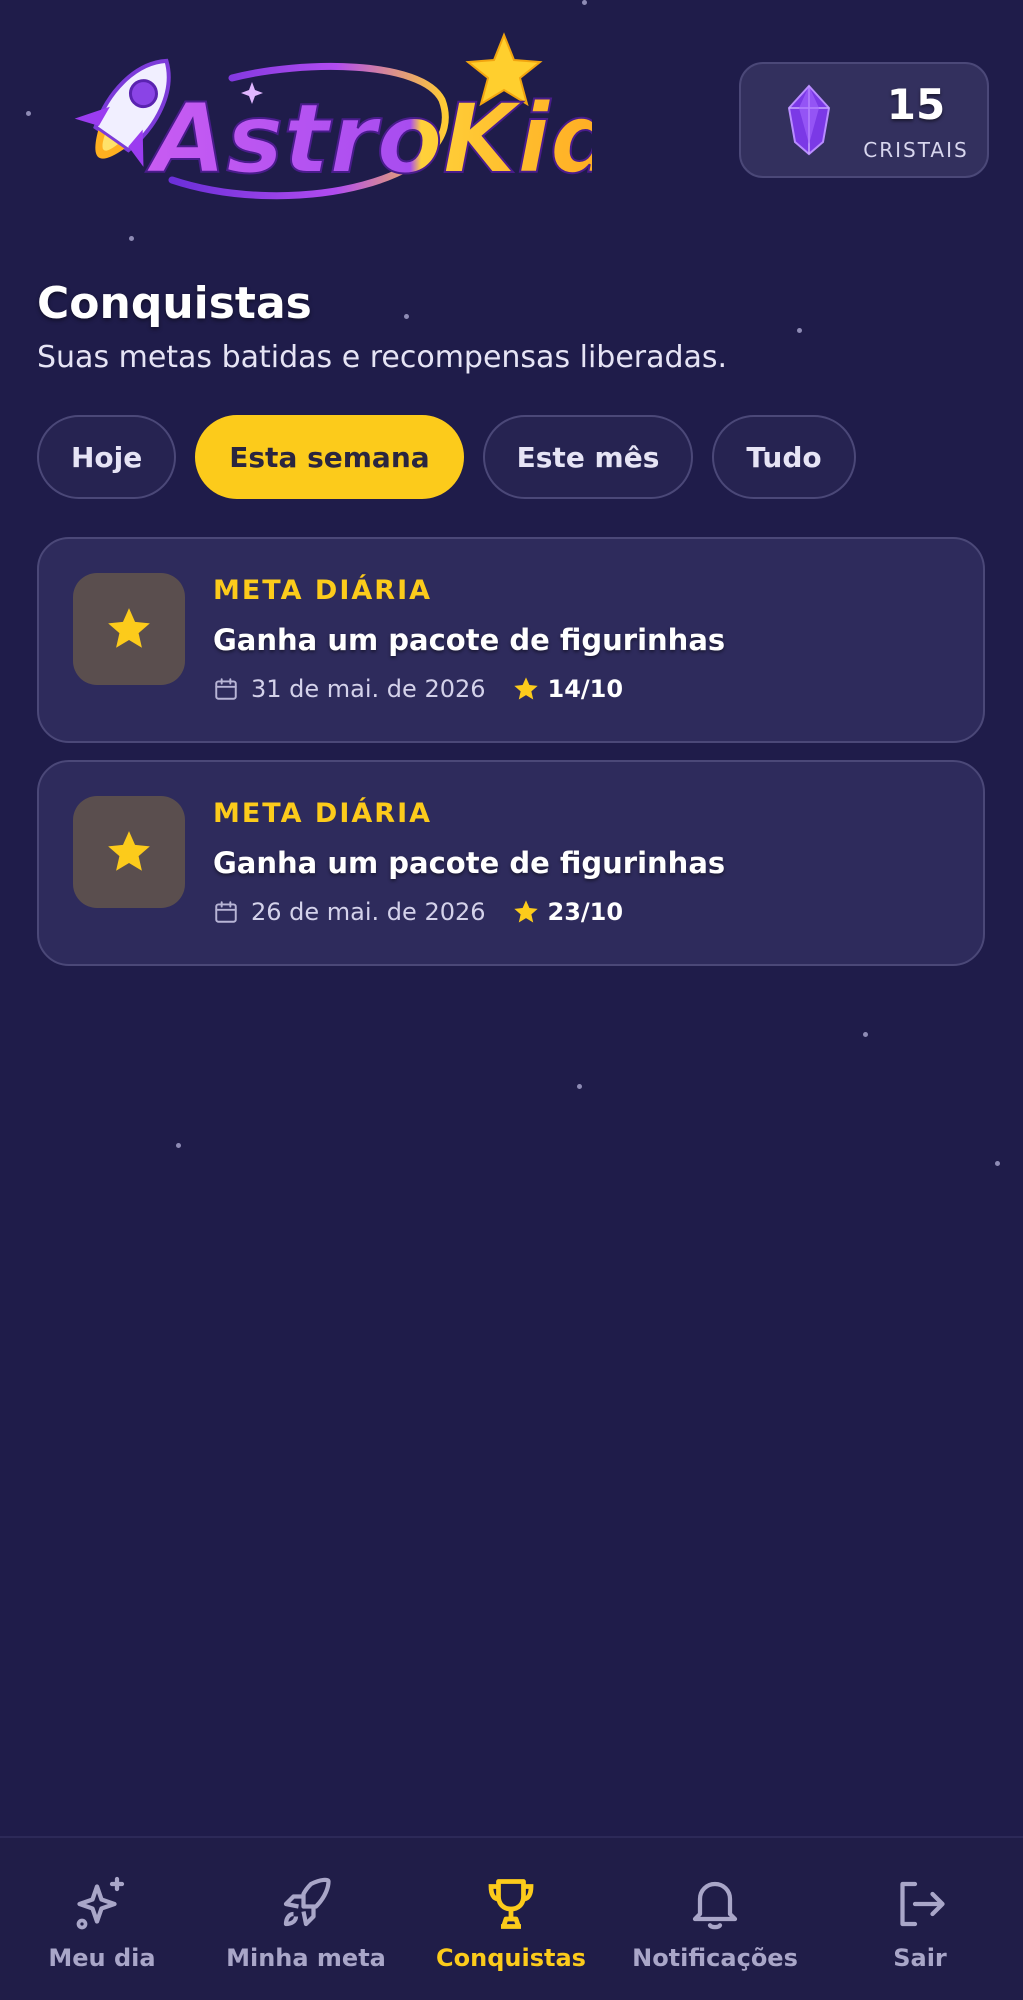 This screenshot has height=2000, width=1023. What do you see at coordinates (368, 689) in the screenshot?
I see `achievement-date: 31 de mai. de 2026` at bounding box center [368, 689].